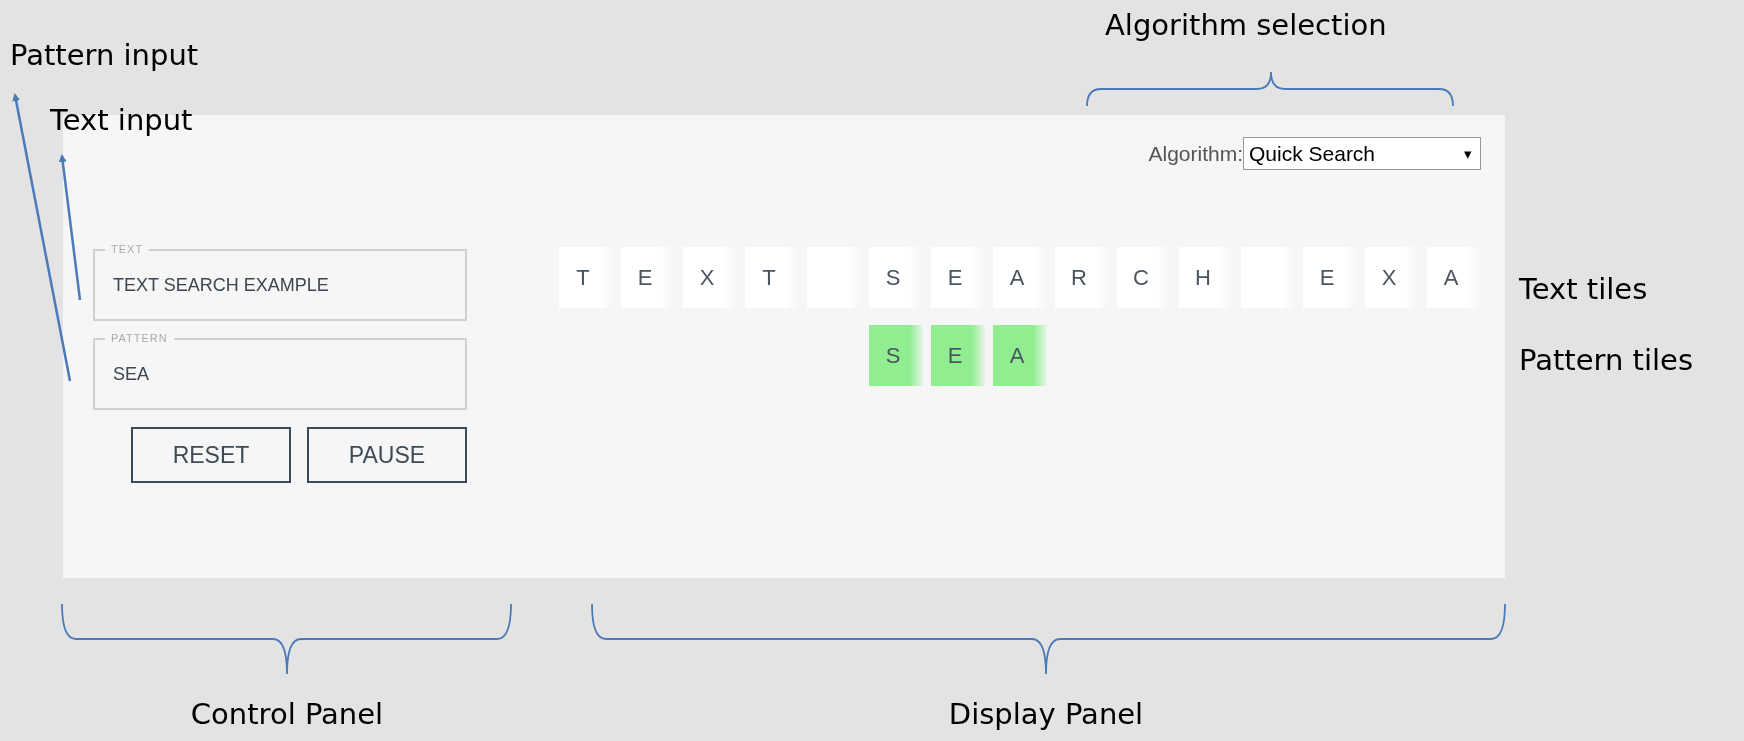 The image size is (1744, 741). What do you see at coordinates (287, 714) in the screenshot?
I see `annotation-label: Control Panel` at bounding box center [287, 714].